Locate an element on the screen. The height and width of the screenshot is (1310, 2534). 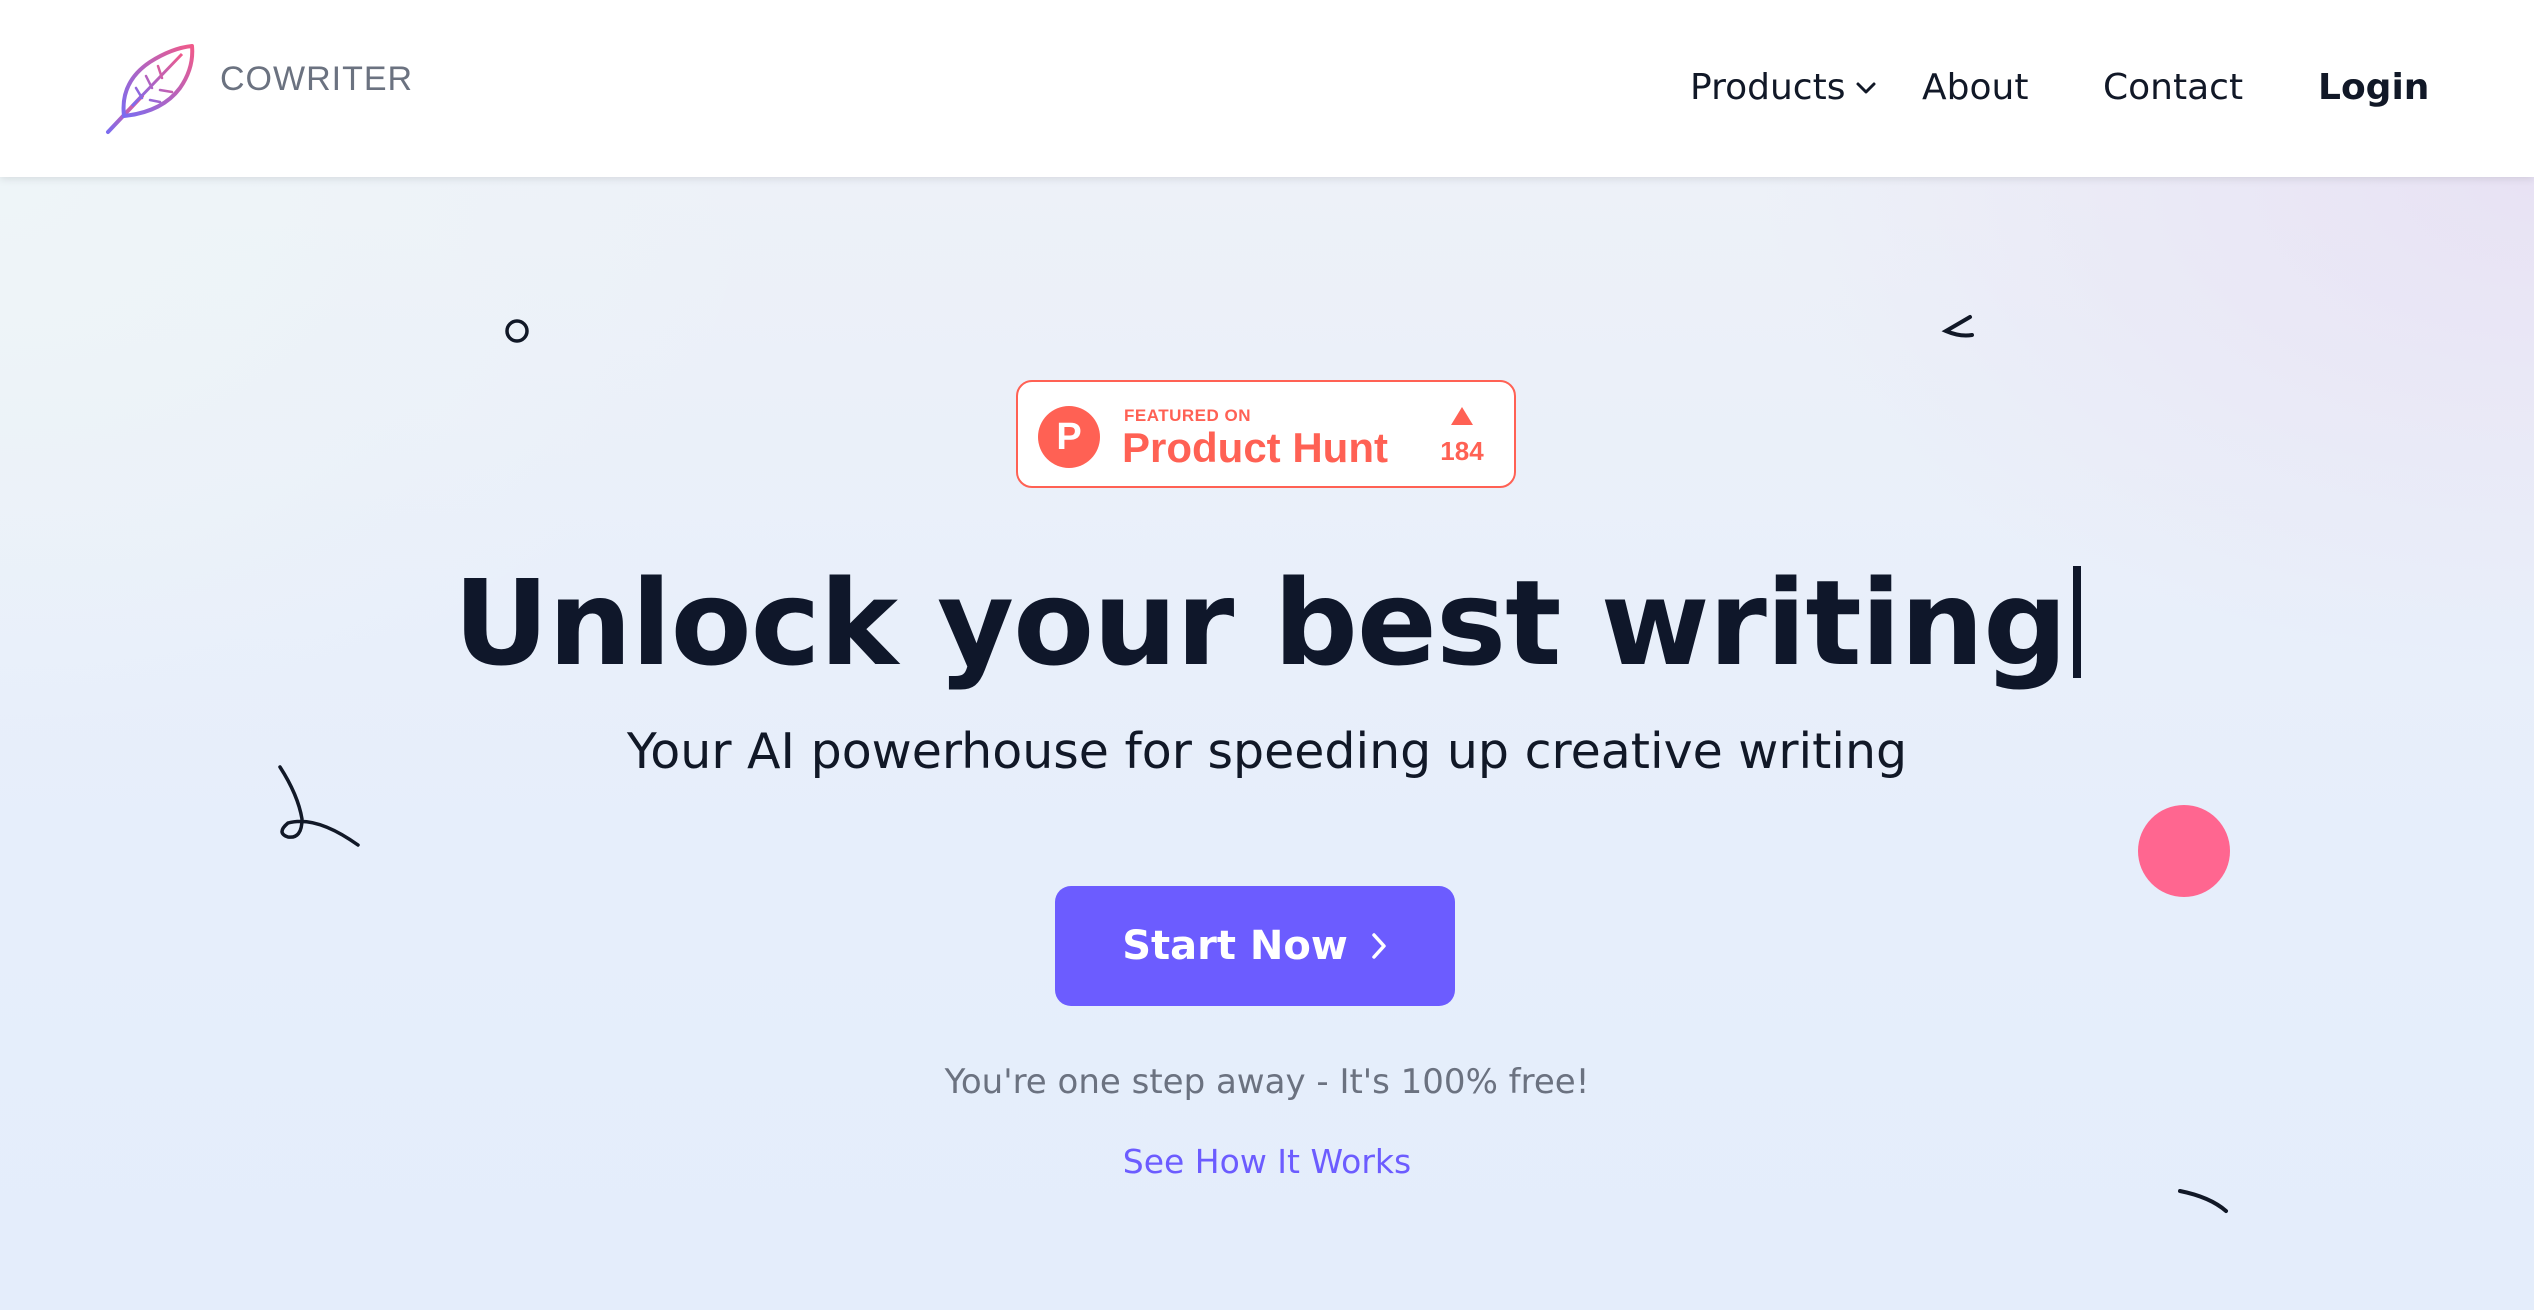
product-hunt-logo-icon: P is located at coordinates (1069, 437).